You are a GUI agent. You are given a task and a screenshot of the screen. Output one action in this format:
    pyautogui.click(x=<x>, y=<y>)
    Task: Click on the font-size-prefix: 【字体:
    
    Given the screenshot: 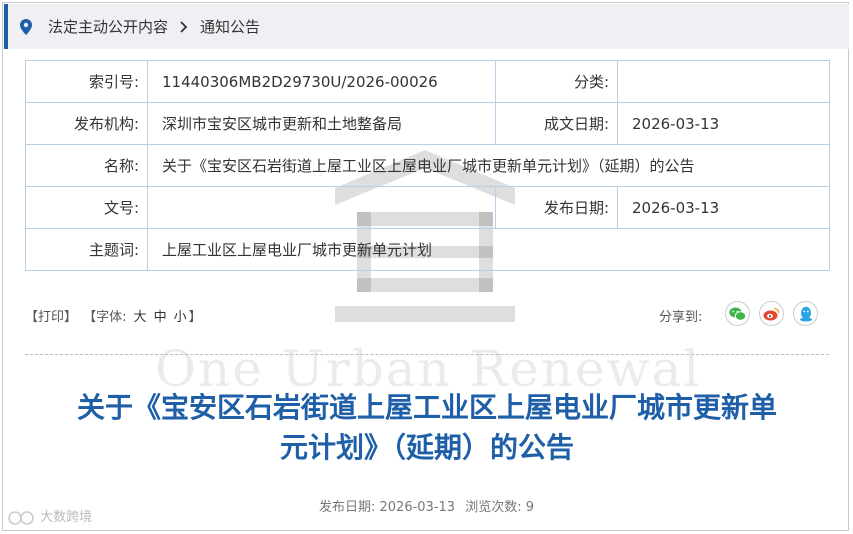 What is the action you would take?
    pyautogui.click(x=105, y=317)
    